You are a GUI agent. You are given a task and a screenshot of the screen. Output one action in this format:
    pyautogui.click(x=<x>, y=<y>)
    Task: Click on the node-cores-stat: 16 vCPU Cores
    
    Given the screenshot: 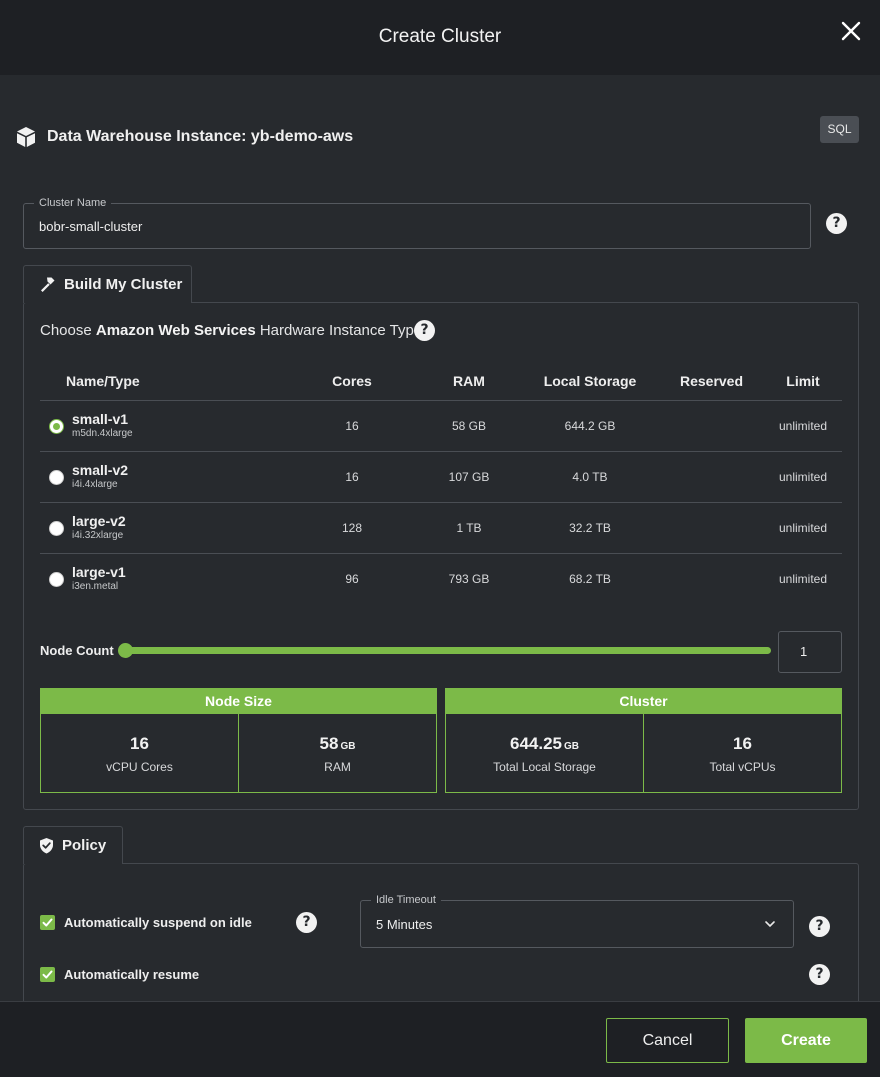 What is the action you would take?
    pyautogui.click(x=139, y=753)
    